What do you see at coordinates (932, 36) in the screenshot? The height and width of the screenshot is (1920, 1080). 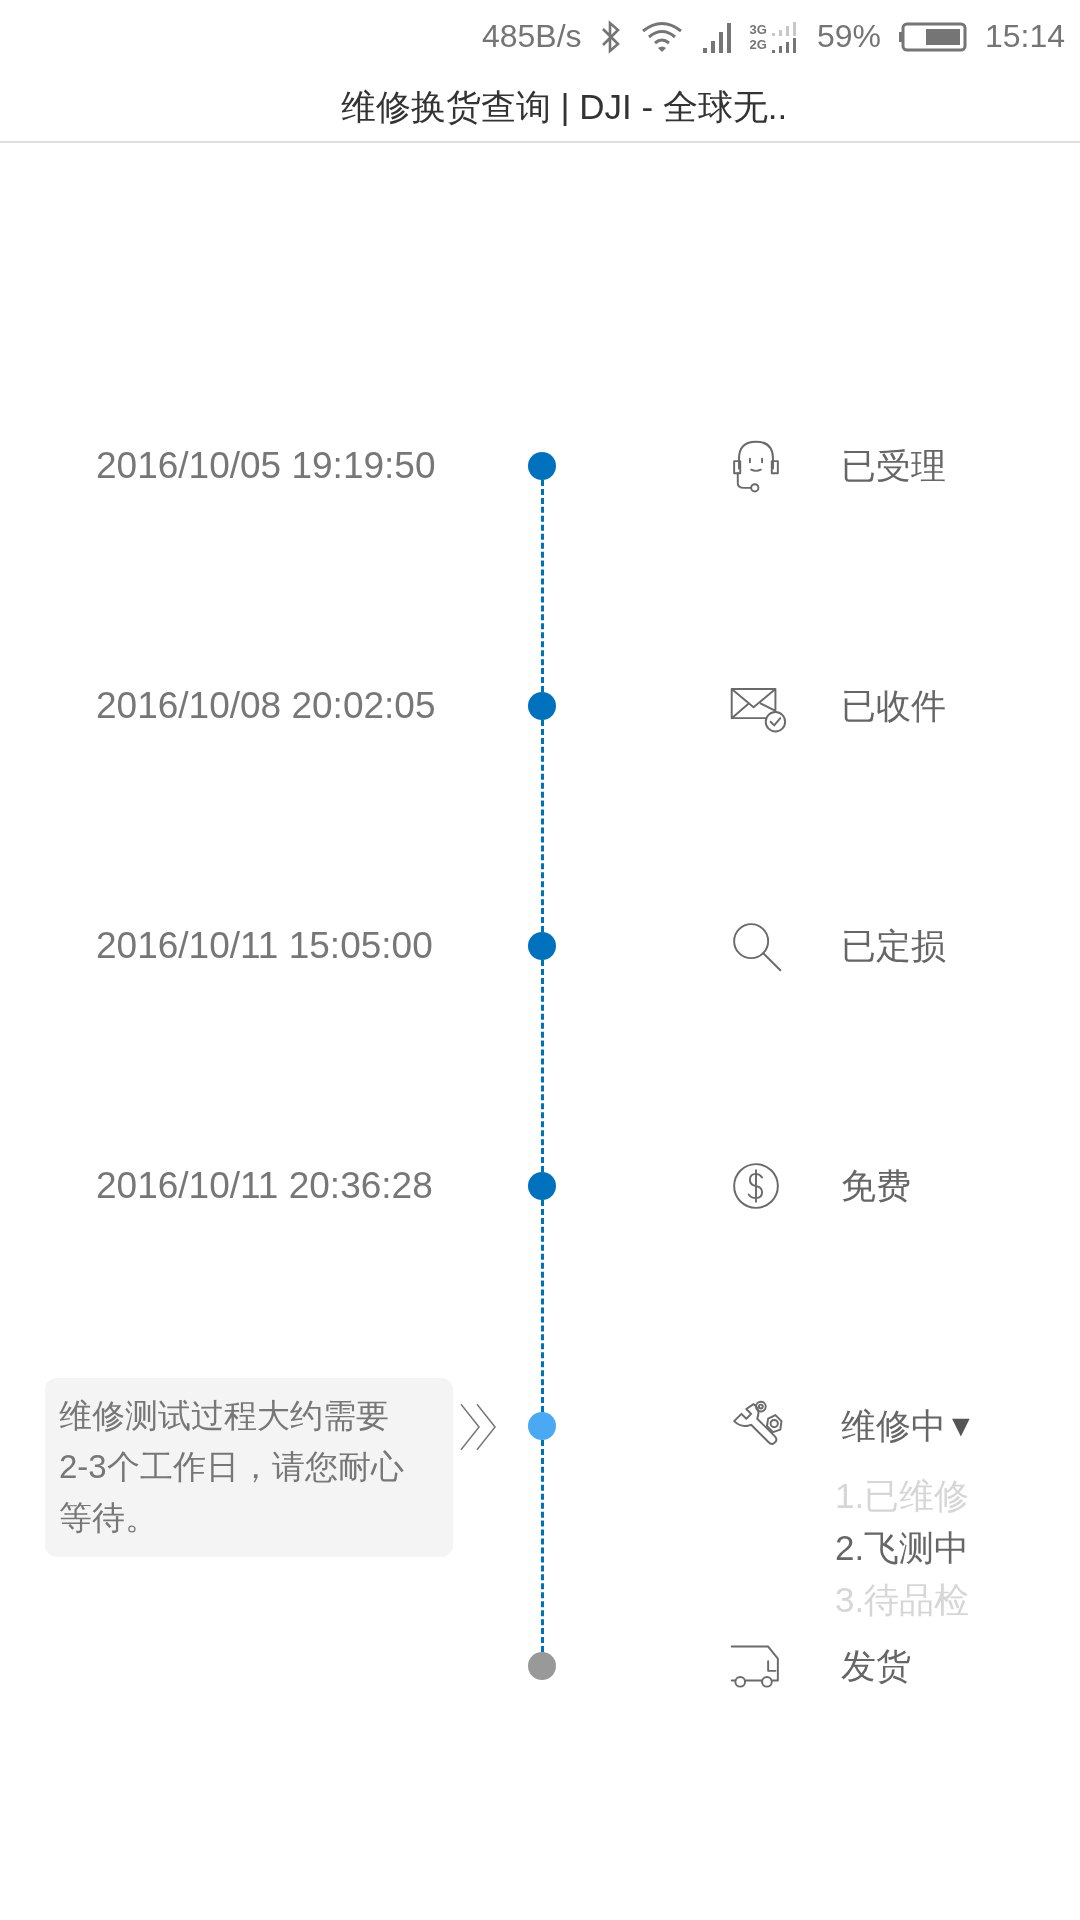 I see `battery-icon` at bounding box center [932, 36].